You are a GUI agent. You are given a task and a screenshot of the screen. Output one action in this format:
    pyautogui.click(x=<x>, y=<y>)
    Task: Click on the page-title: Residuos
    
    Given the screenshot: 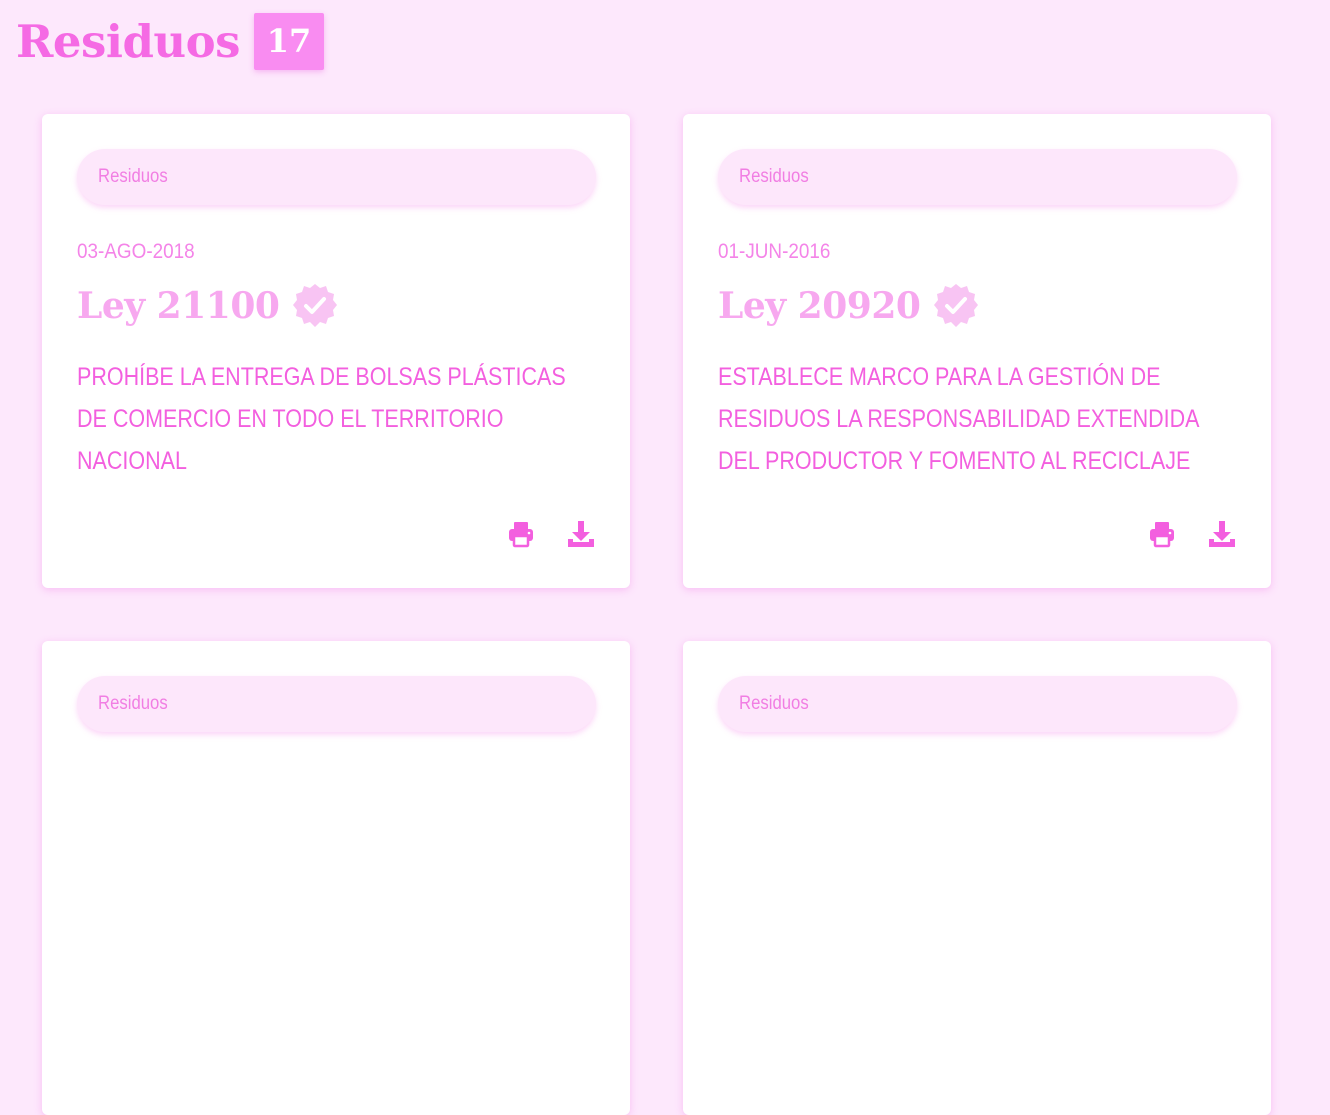 What is the action you would take?
    pyautogui.click(x=128, y=41)
    